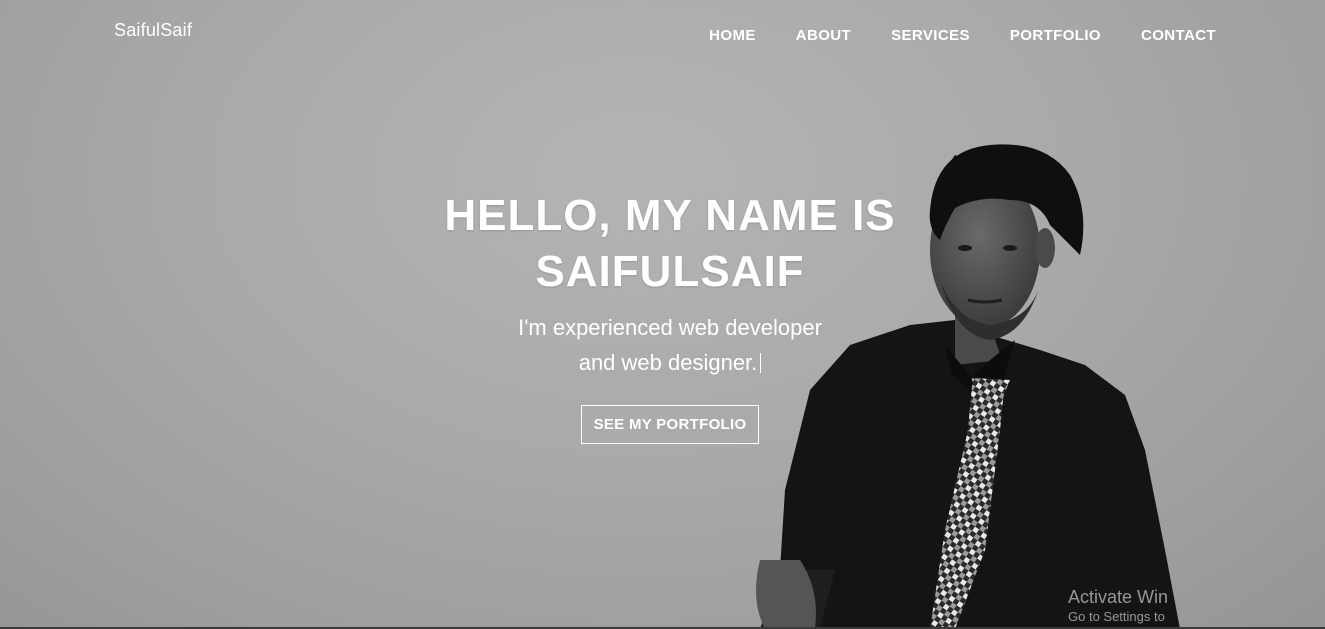 The height and width of the screenshot is (629, 1325). Describe the element at coordinates (670, 424) in the screenshot. I see `see-portfolio-button: SEE MY PORTFOLIO` at that location.